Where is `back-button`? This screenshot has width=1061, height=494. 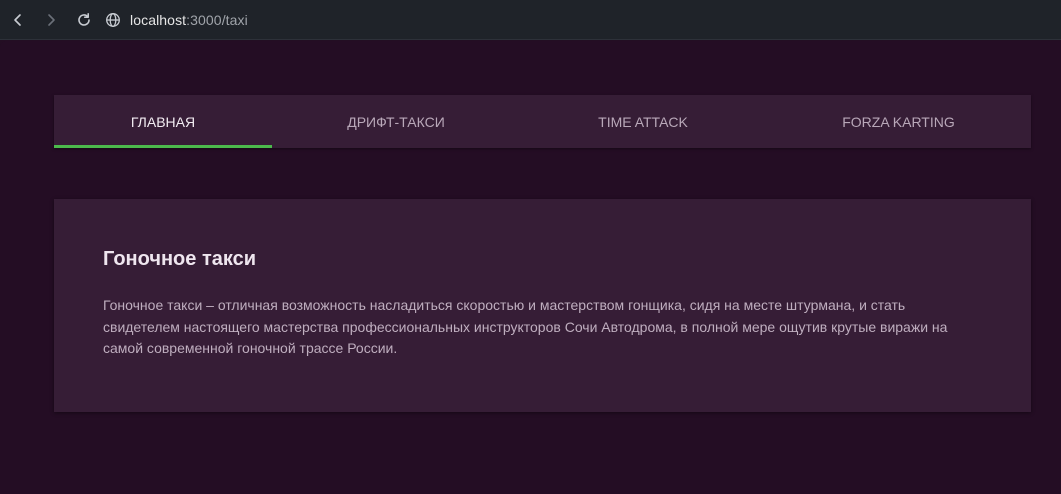
back-button is located at coordinates (18, 20).